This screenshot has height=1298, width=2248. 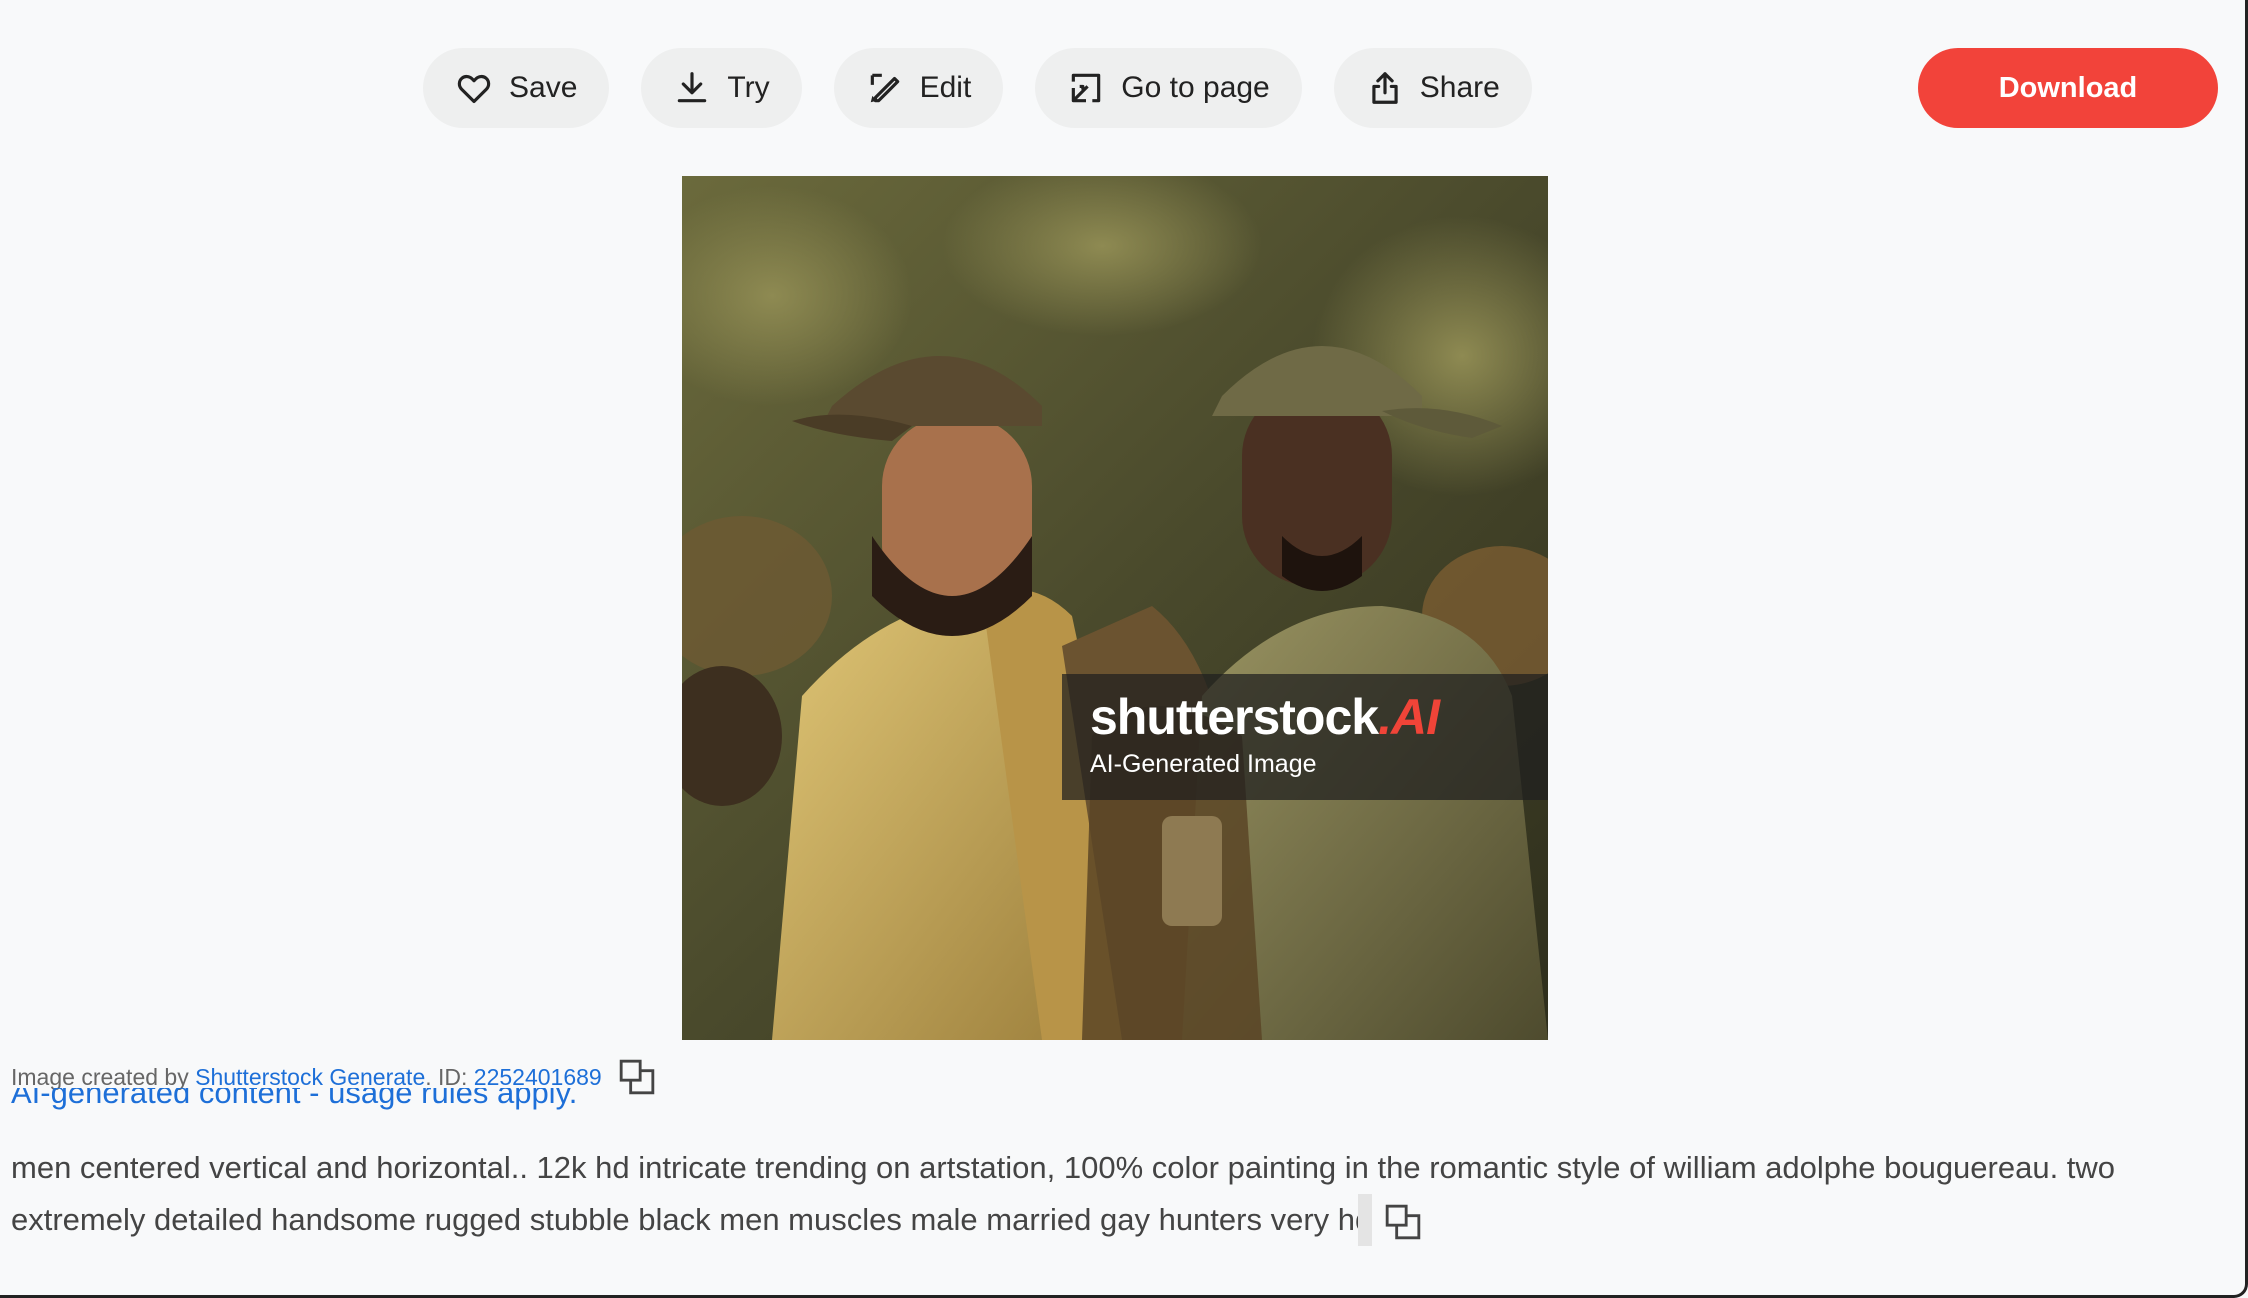 What do you see at coordinates (1403, 1222) in the screenshot?
I see `copy-description-icon` at bounding box center [1403, 1222].